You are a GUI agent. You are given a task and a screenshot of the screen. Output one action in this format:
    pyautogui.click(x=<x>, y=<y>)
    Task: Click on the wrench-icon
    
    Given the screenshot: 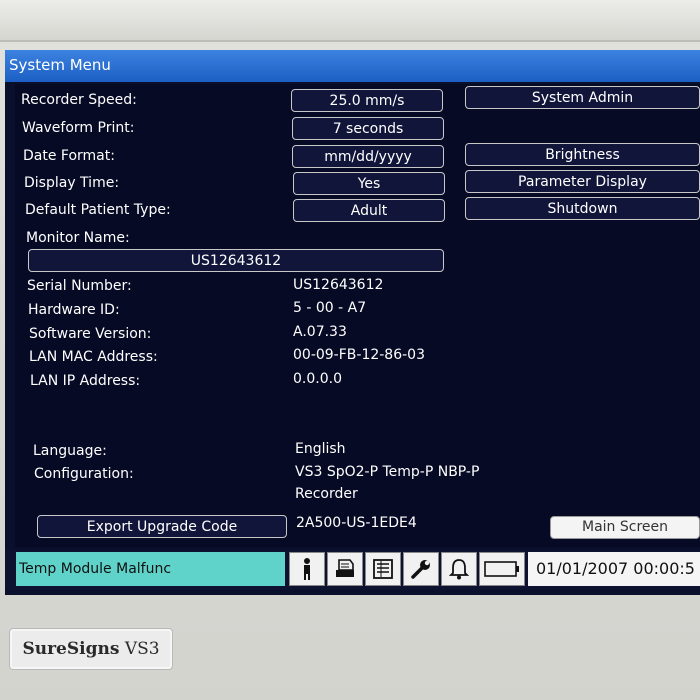 What is the action you would take?
    pyautogui.click(x=421, y=569)
    